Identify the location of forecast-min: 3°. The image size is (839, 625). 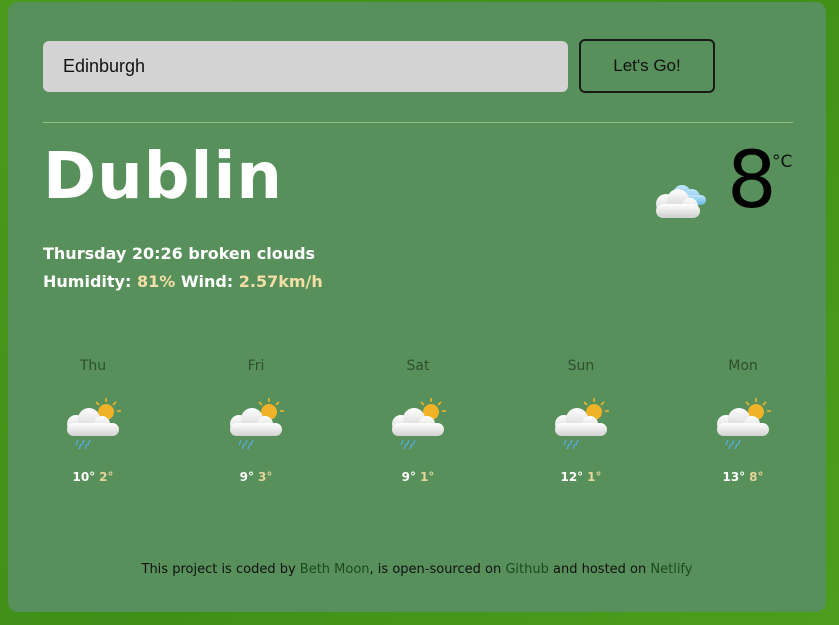
(265, 477).